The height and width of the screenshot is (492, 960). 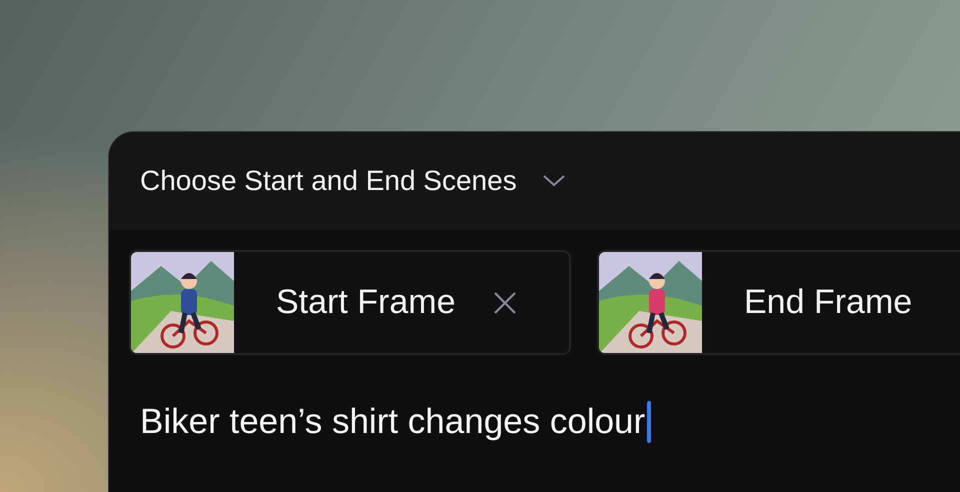 What do you see at coordinates (352, 181) in the screenshot?
I see `scene-dropdown: Choose Start and End Scenes` at bounding box center [352, 181].